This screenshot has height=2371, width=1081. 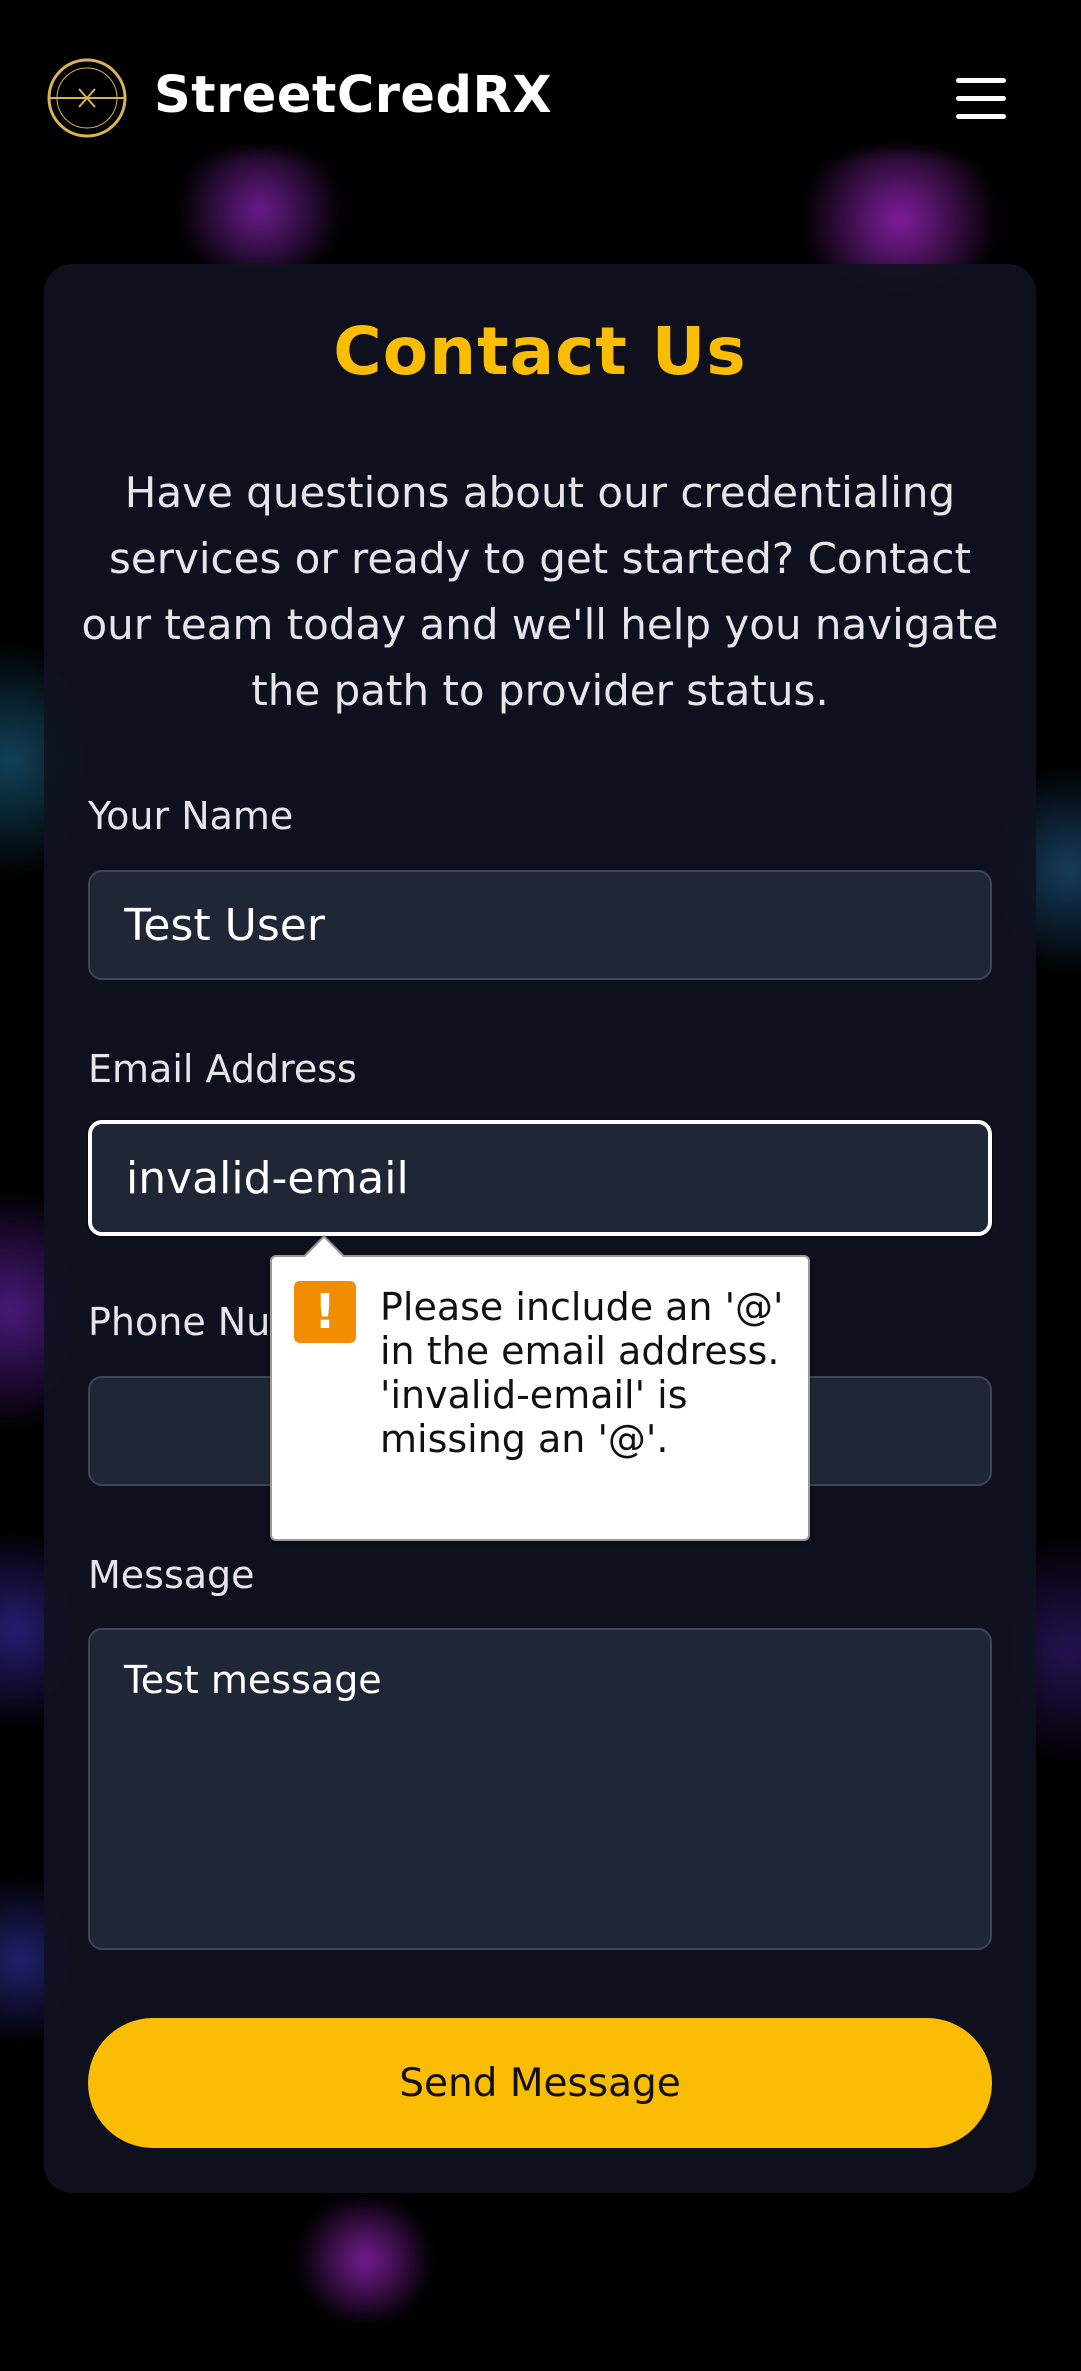 What do you see at coordinates (540, 1178) in the screenshot?
I see `email-field` at bounding box center [540, 1178].